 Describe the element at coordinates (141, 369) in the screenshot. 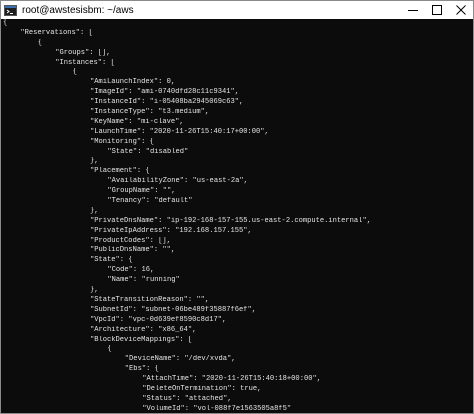

I see `terminal-line: "Ebs": {` at that location.